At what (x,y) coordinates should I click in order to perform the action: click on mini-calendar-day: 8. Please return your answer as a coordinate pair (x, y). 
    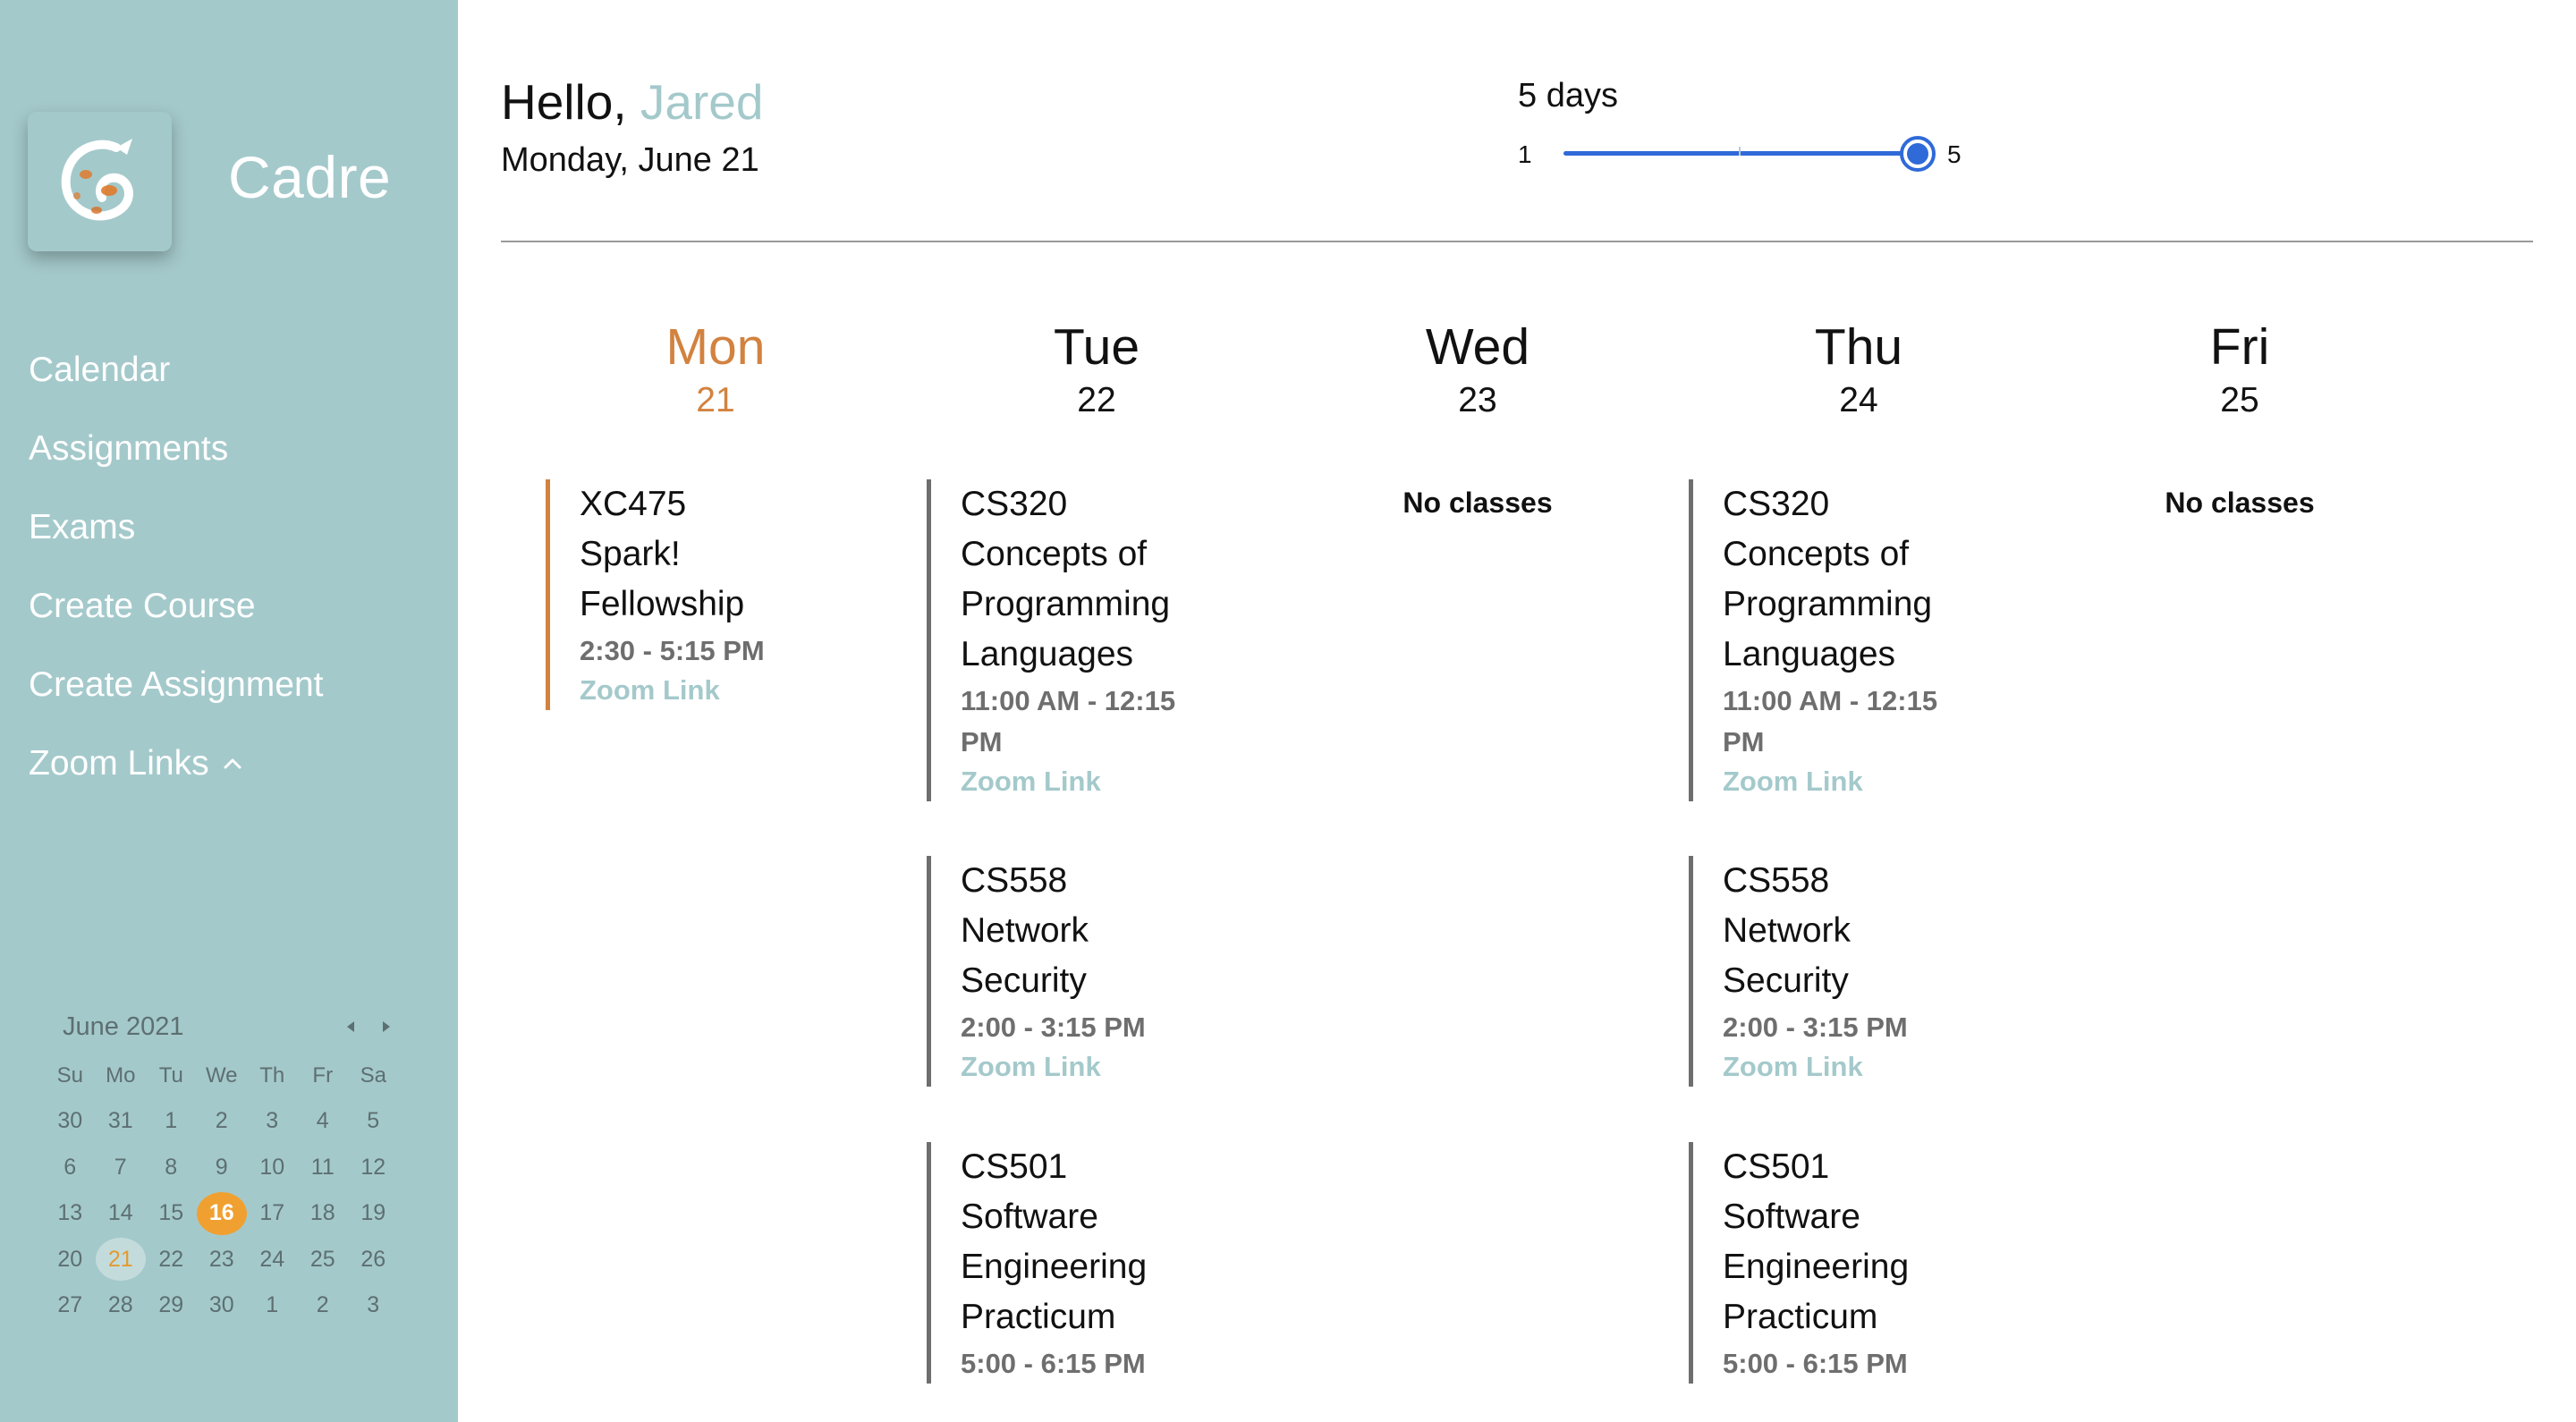
    Looking at the image, I should click on (171, 1168).